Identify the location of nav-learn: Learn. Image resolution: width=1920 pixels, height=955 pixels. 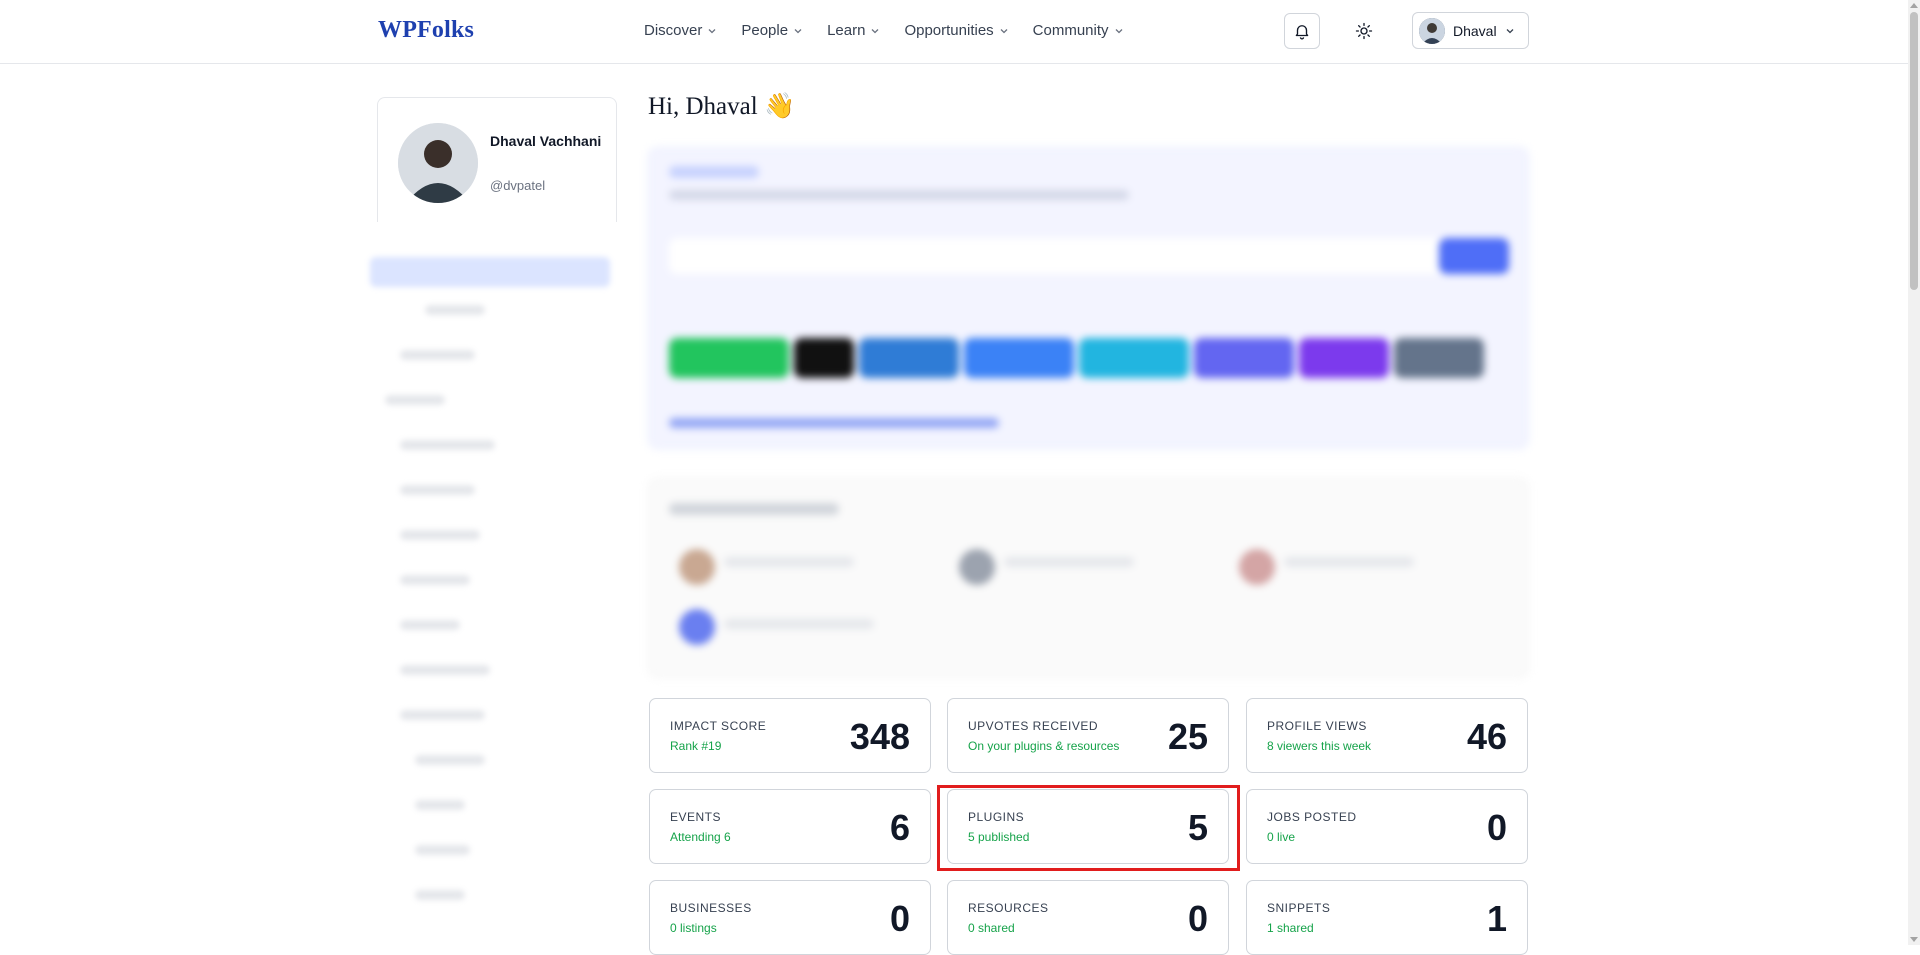
(853, 30).